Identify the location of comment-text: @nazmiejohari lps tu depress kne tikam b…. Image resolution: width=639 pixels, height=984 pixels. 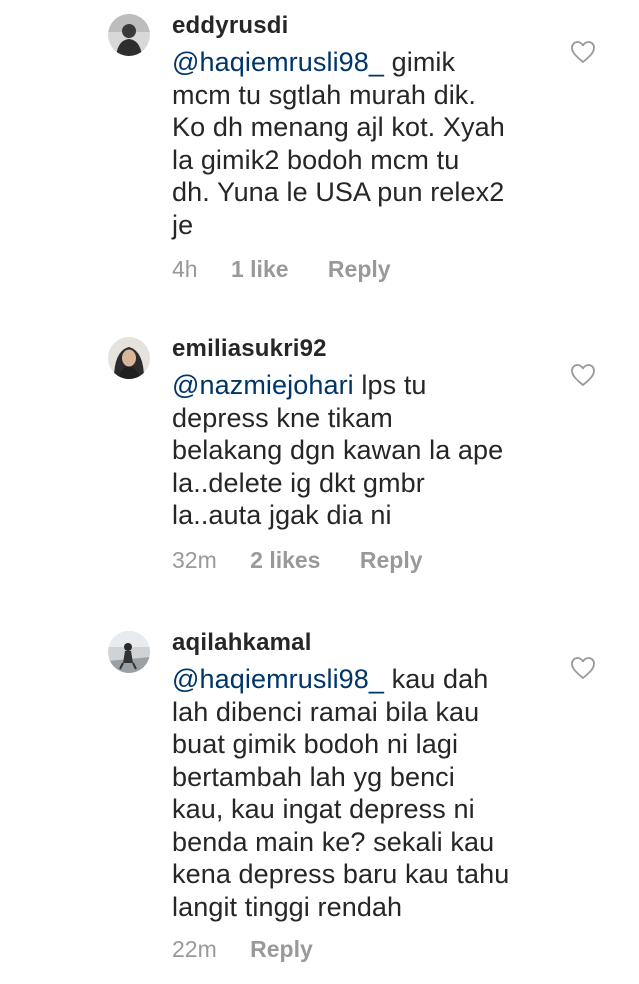
(338, 450).